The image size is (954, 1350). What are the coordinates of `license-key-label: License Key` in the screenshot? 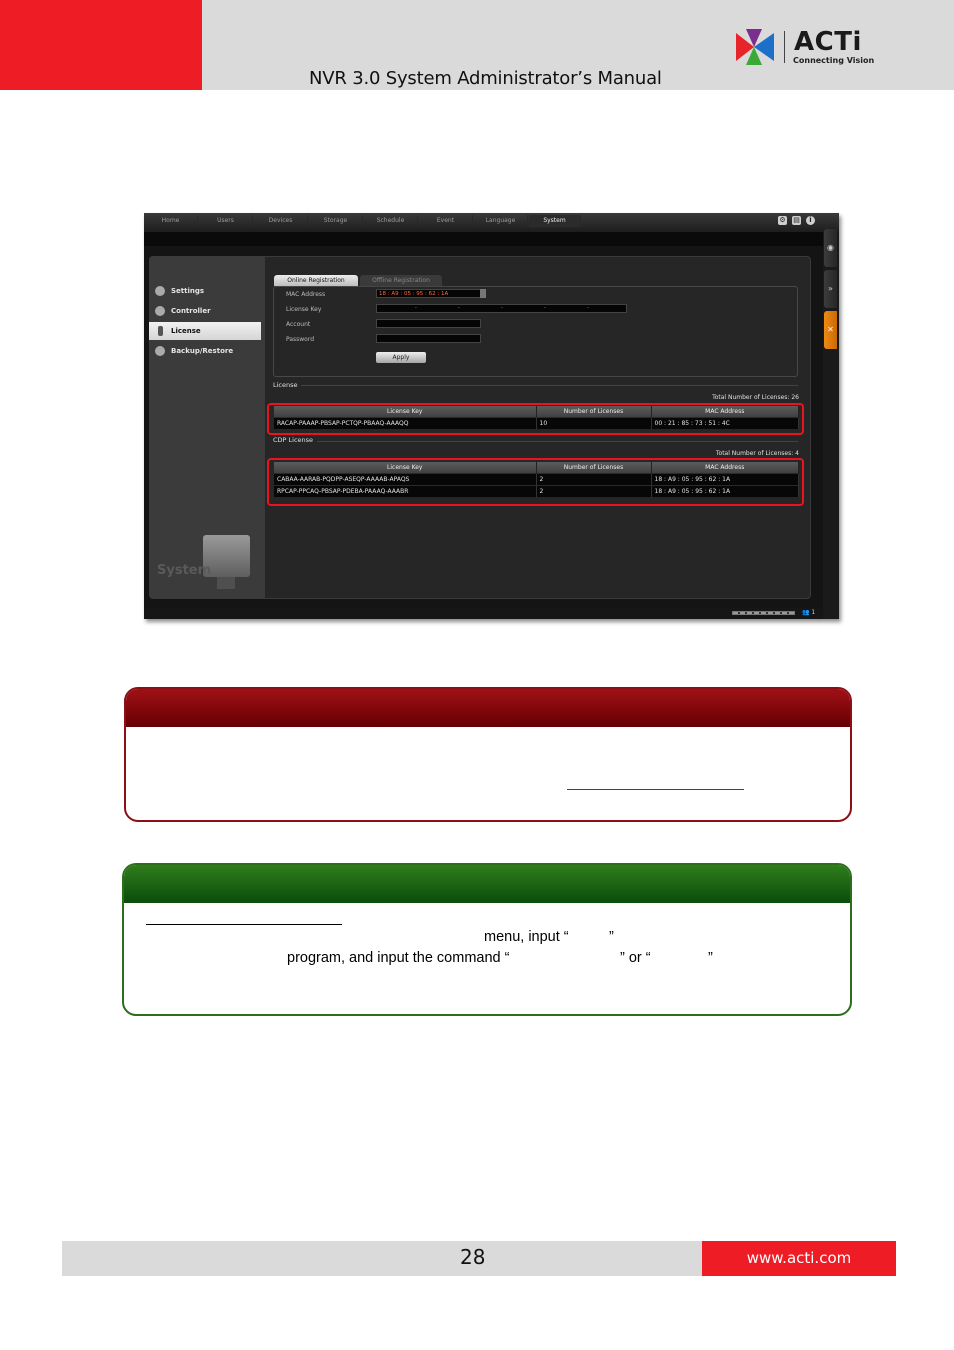 It's located at (304, 309).